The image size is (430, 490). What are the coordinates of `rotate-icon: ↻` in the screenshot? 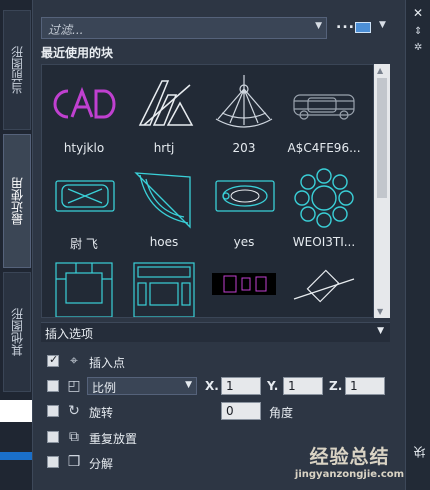 It's located at (74, 411).